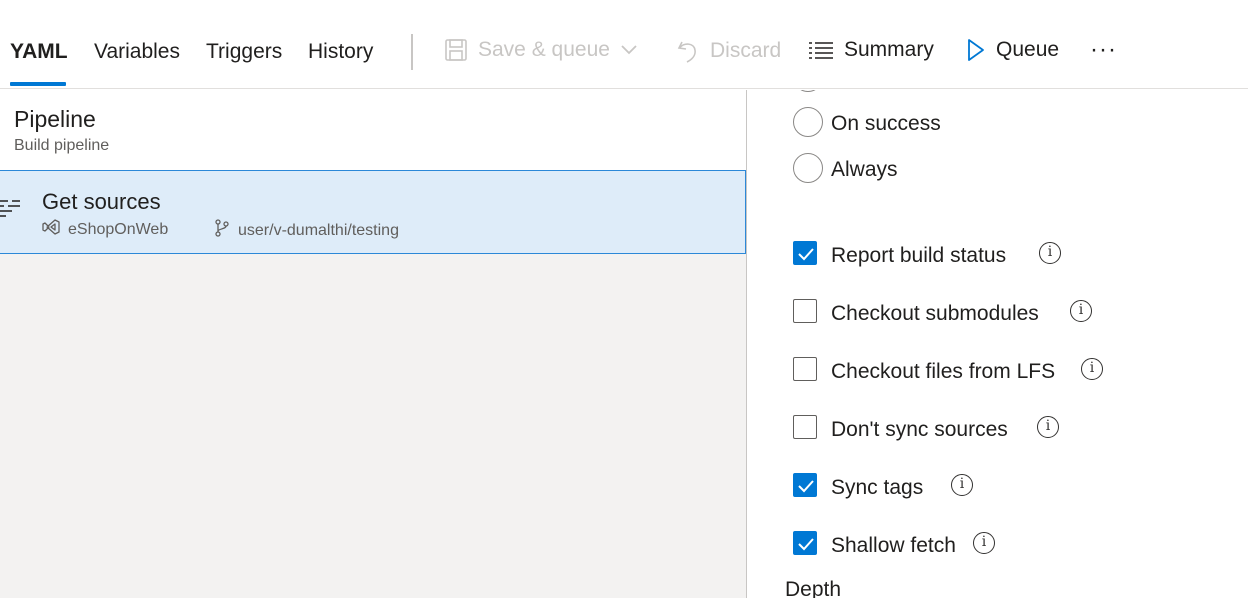  What do you see at coordinates (544, 49) in the screenshot?
I see `save-queue-label: Save & queue` at bounding box center [544, 49].